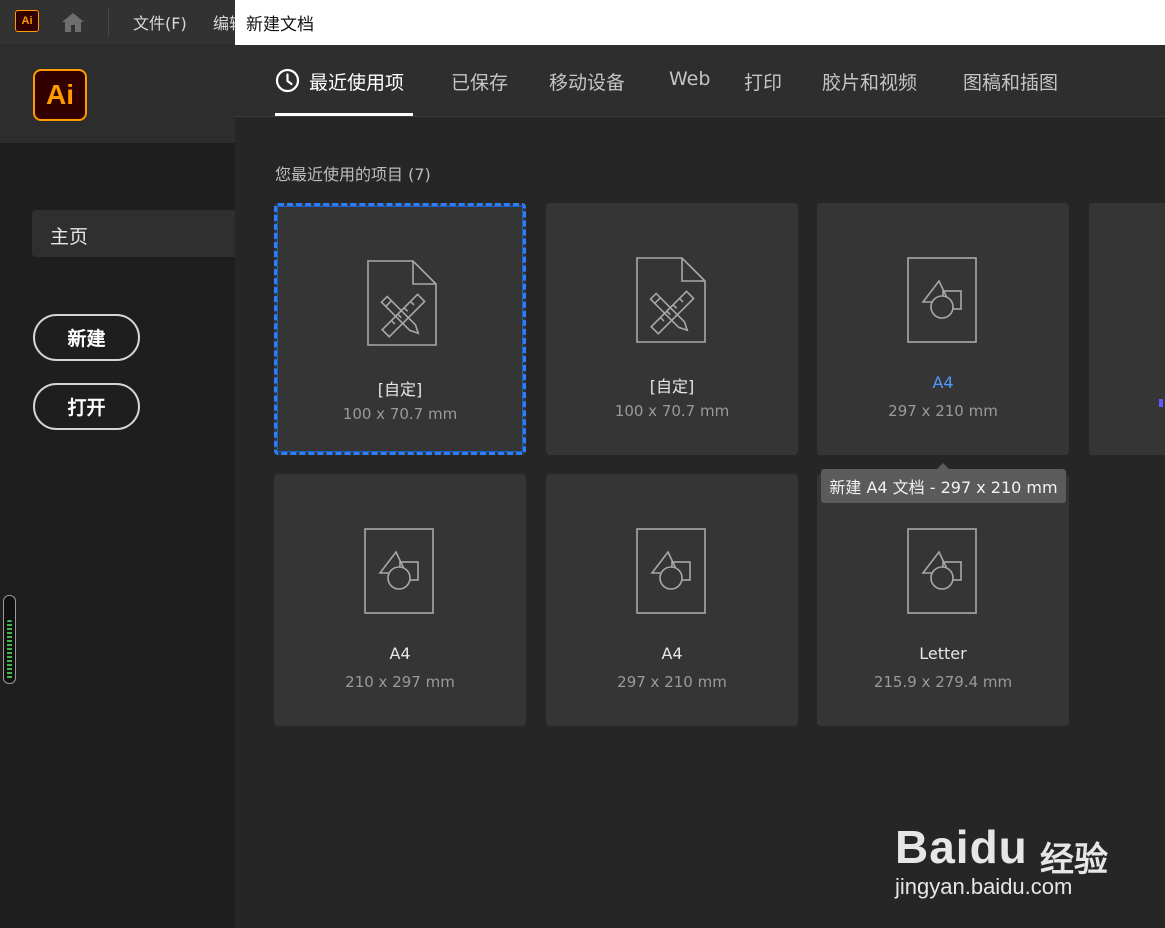 Image resolution: width=1165 pixels, height=928 pixels. I want to click on tab-mobile: 移动设备, so click(587, 81).